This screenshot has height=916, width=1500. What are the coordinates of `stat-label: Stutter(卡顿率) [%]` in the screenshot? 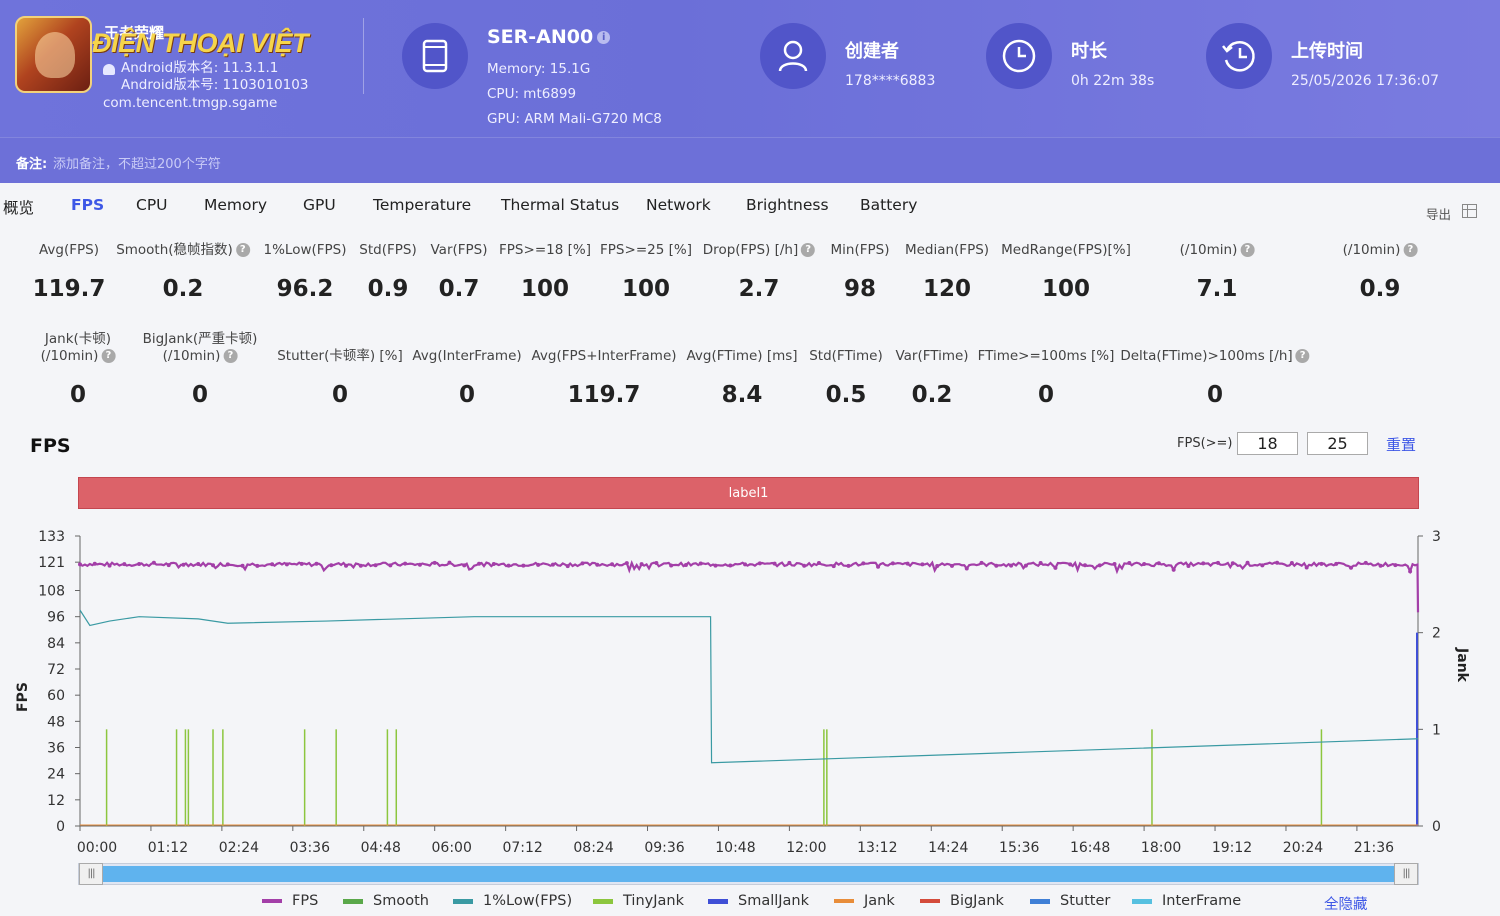 It's located at (340, 356).